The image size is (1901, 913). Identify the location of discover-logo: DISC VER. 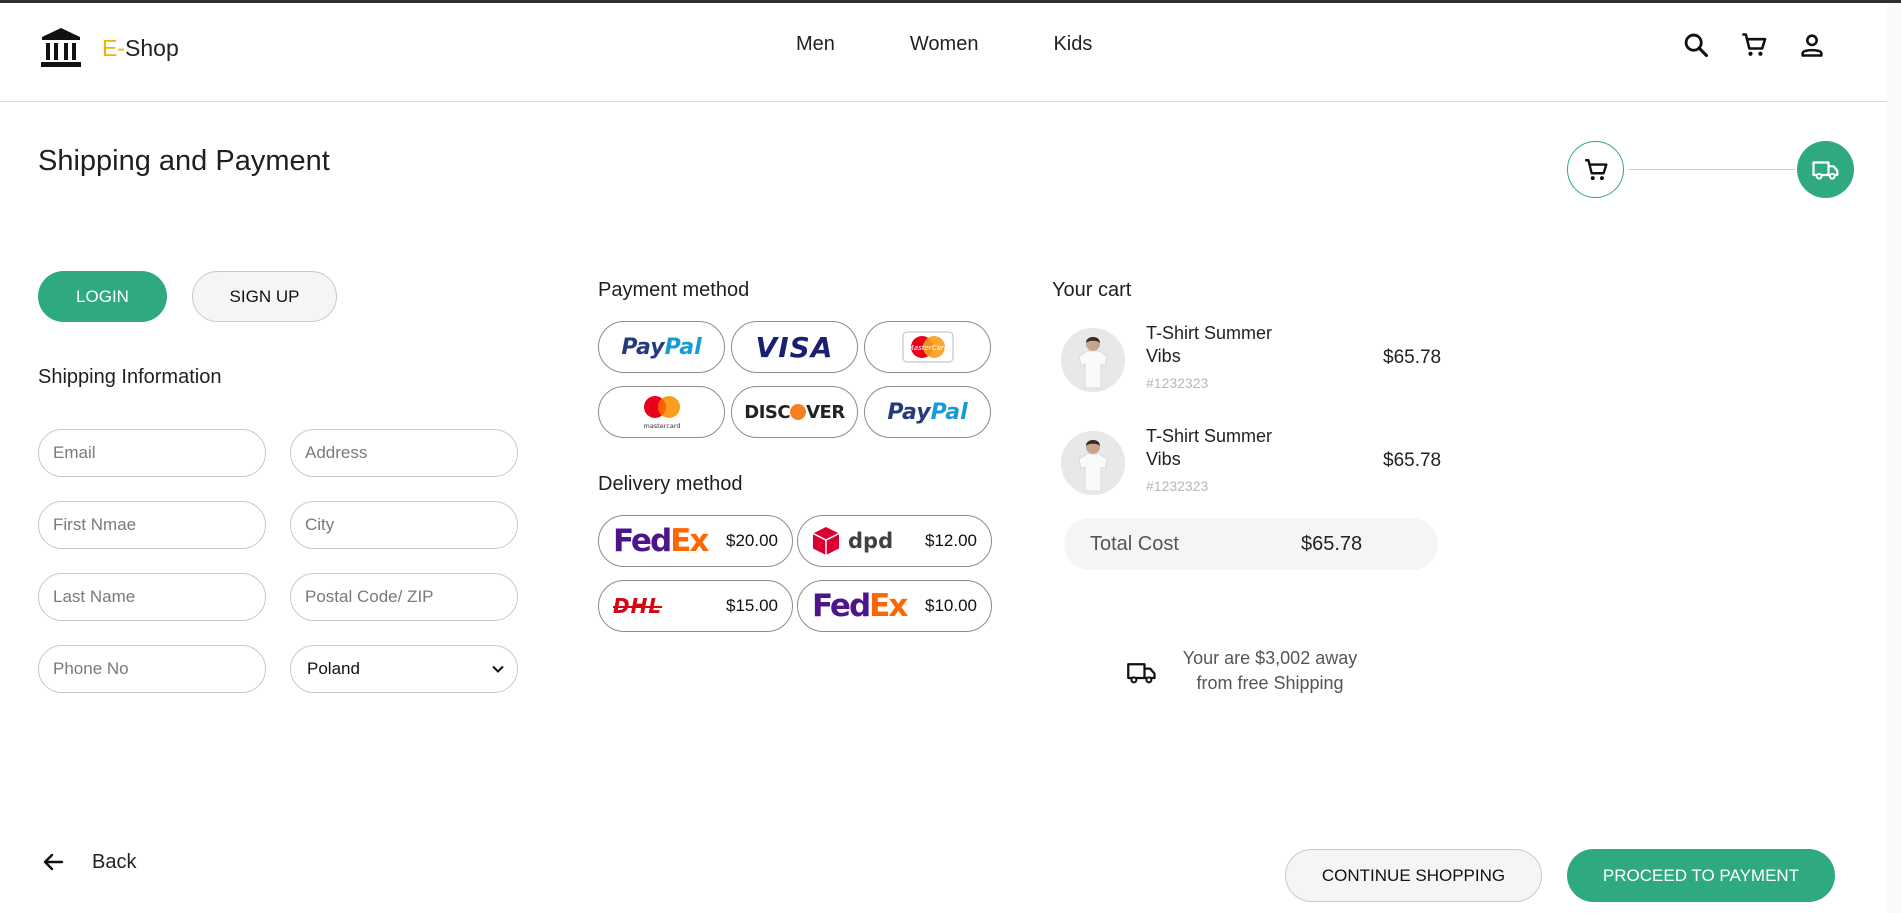
(794, 412).